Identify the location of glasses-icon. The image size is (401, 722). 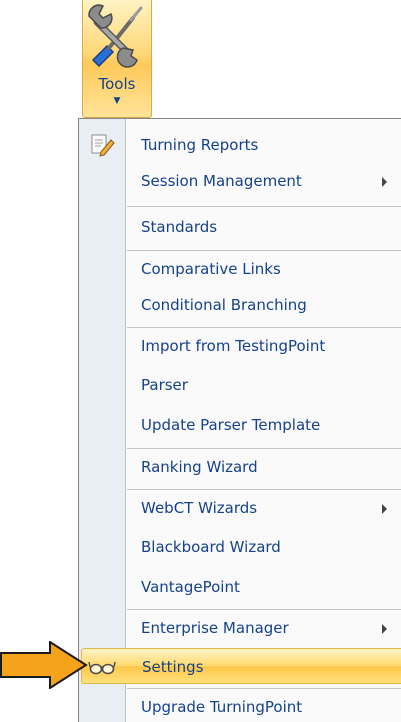
(102, 668).